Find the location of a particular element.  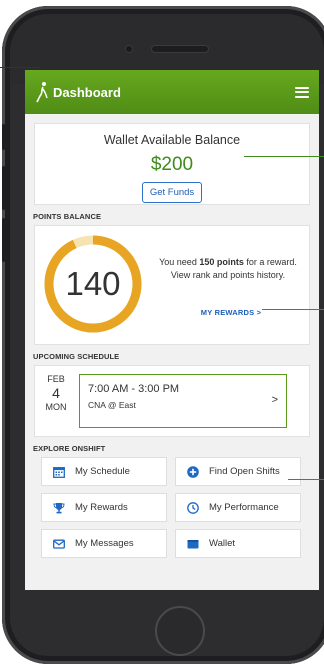

shift-time: 7:00 AM - 3:00 PM is located at coordinates (134, 389).